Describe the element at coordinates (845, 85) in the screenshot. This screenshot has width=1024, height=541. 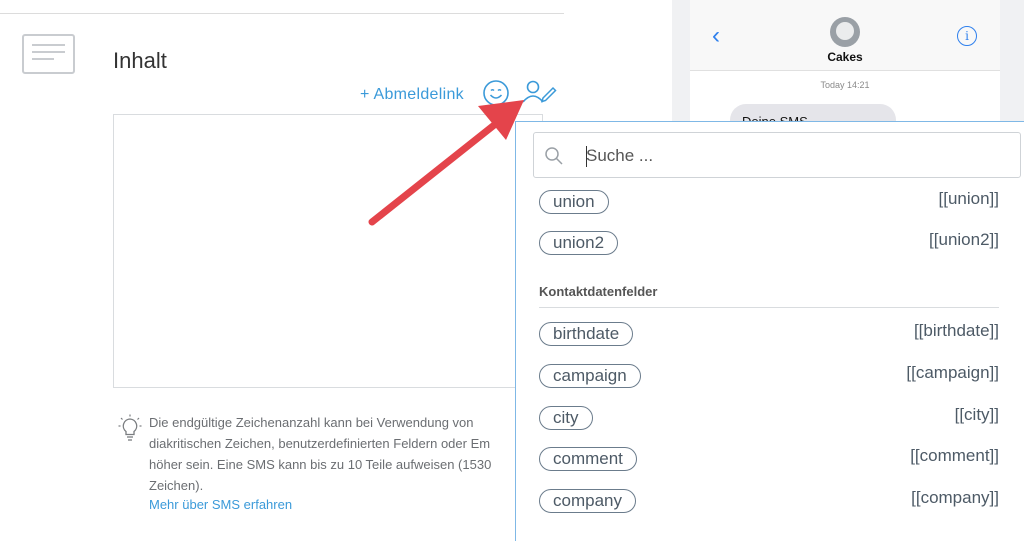
I see `message-timestamp: Today 14:21` at that location.